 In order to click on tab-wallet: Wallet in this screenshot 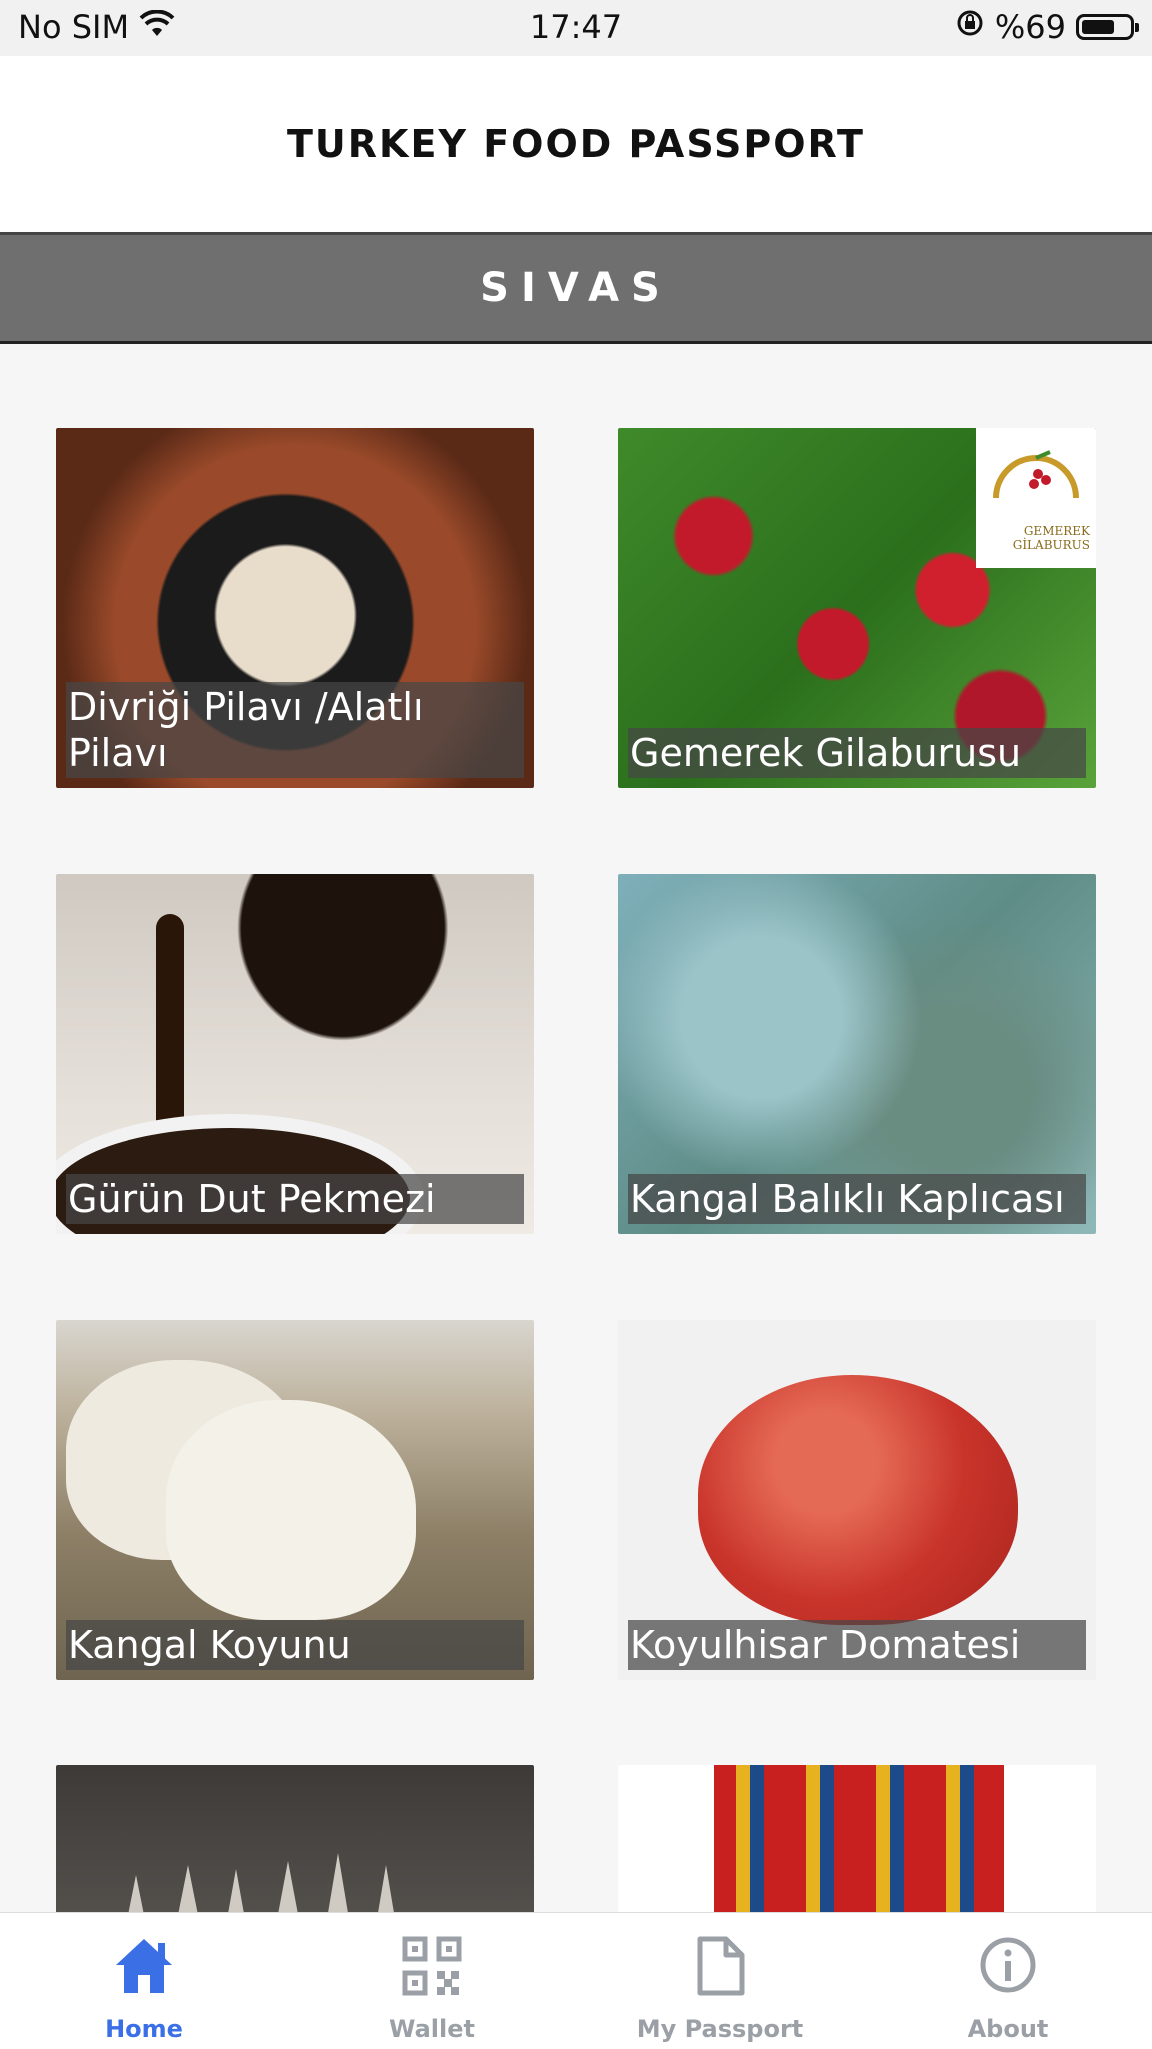, I will do `click(432, 1981)`.